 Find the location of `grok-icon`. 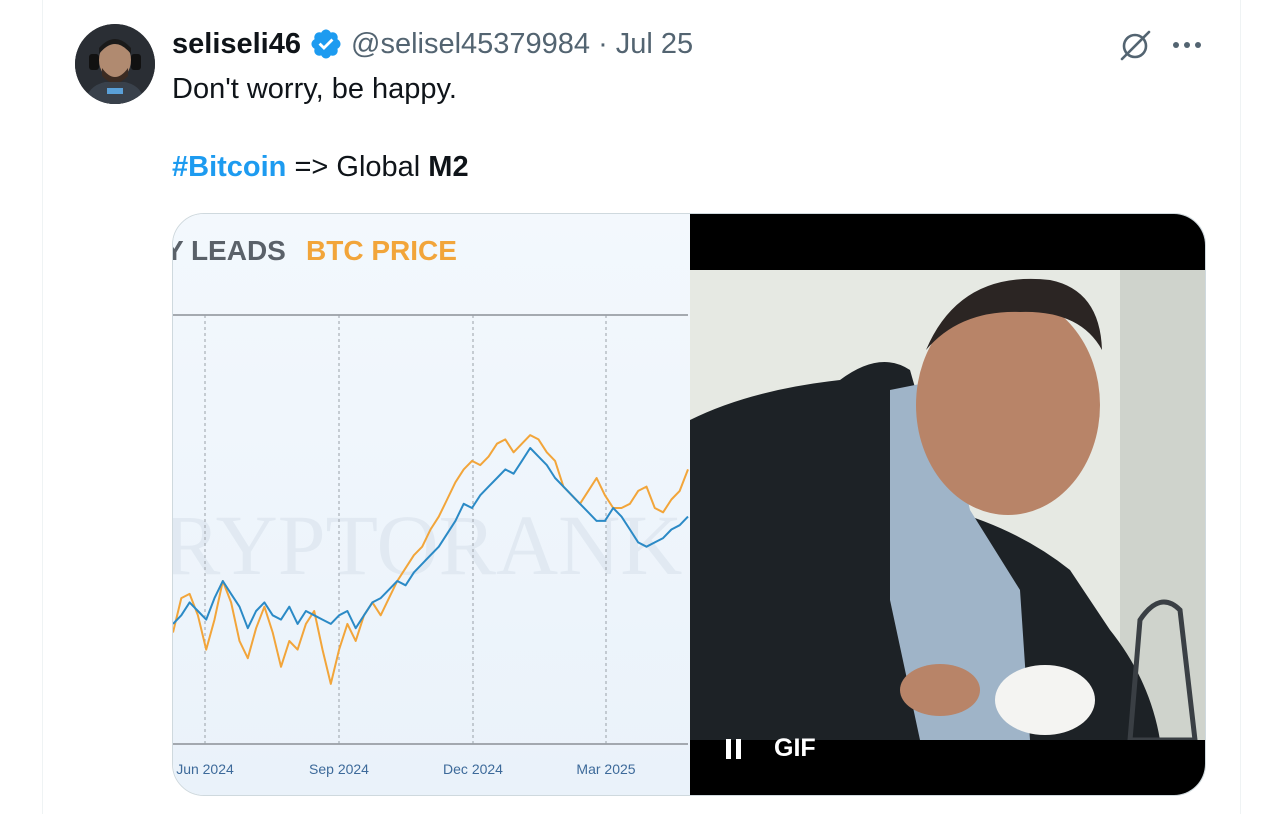

grok-icon is located at coordinates (1135, 45).